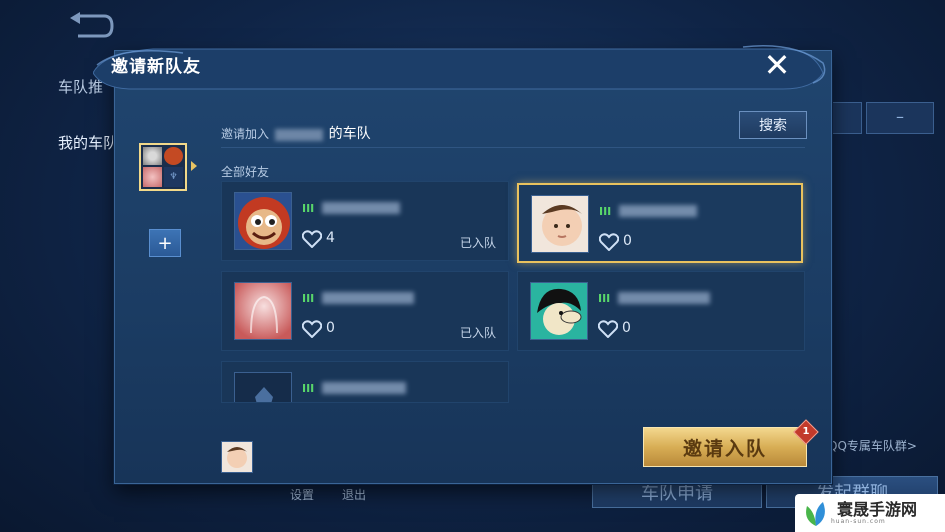 Image resolution: width=945 pixels, height=532 pixels. What do you see at coordinates (263, 221) in the screenshot?
I see `monkey-avatar` at bounding box center [263, 221].